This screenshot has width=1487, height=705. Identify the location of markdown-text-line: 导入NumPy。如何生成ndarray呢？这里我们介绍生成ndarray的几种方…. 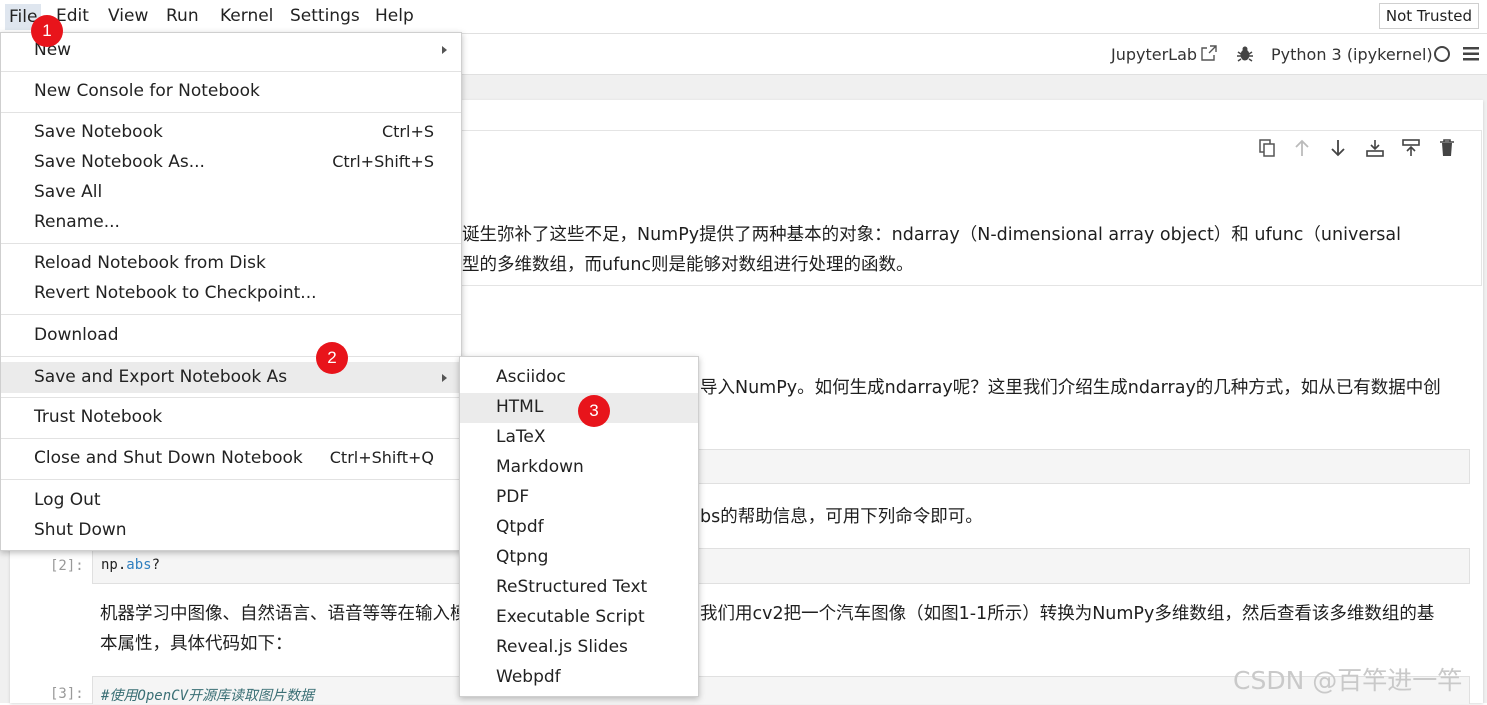
(1070, 388).